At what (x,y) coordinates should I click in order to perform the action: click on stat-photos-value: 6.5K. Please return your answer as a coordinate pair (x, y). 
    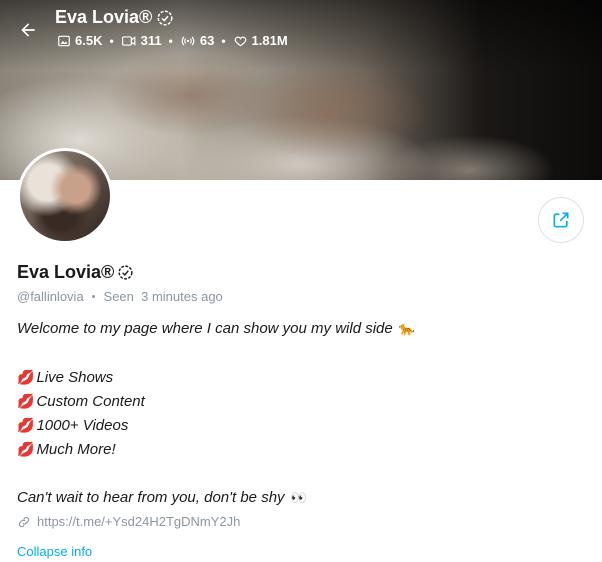
    Looking at the image, I should click on (89, 40).